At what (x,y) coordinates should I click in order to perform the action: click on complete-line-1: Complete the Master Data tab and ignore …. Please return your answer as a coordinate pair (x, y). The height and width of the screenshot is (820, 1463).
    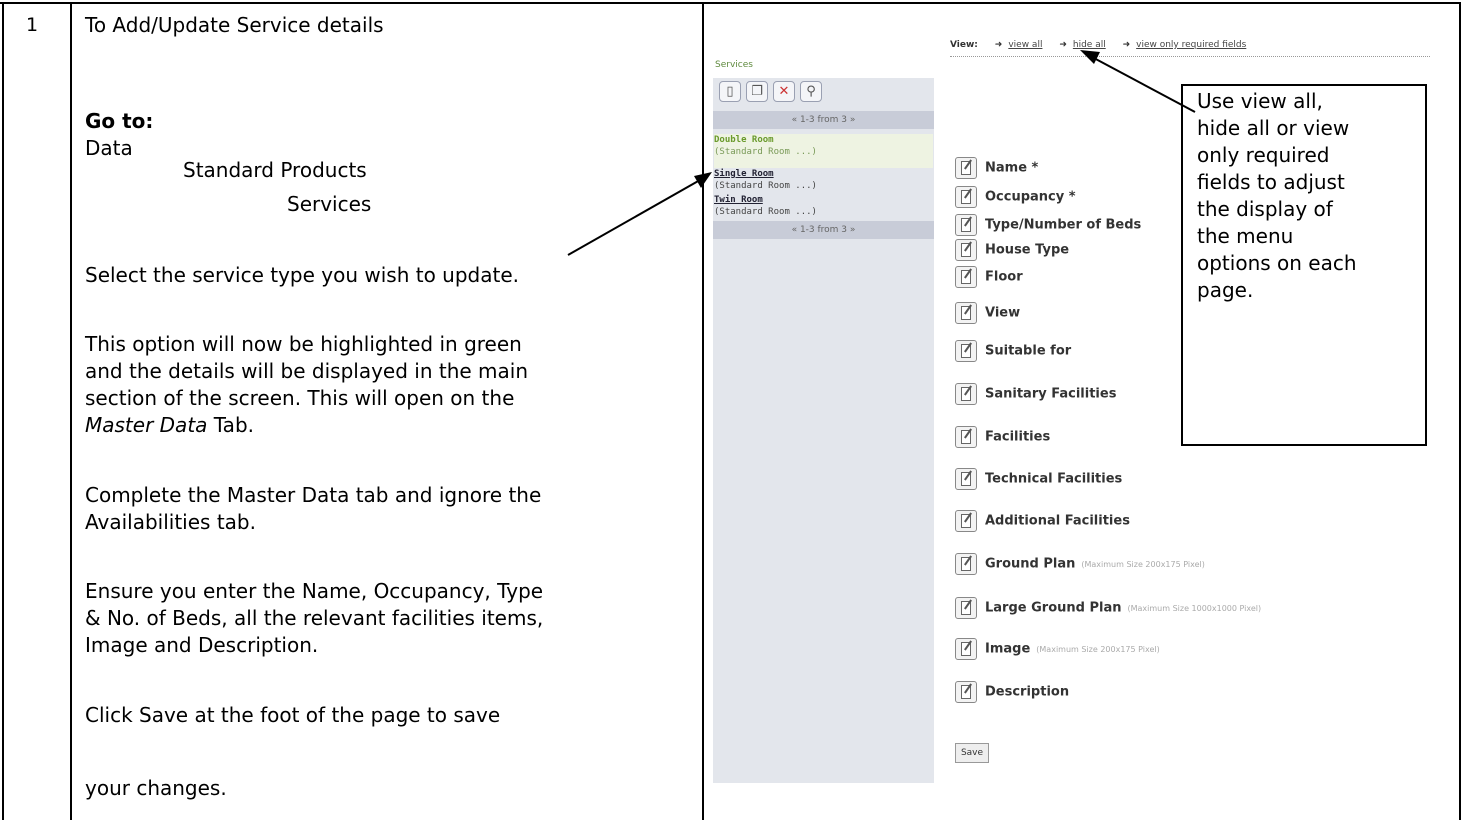
    Looking at the image, I should click on (313, 495).